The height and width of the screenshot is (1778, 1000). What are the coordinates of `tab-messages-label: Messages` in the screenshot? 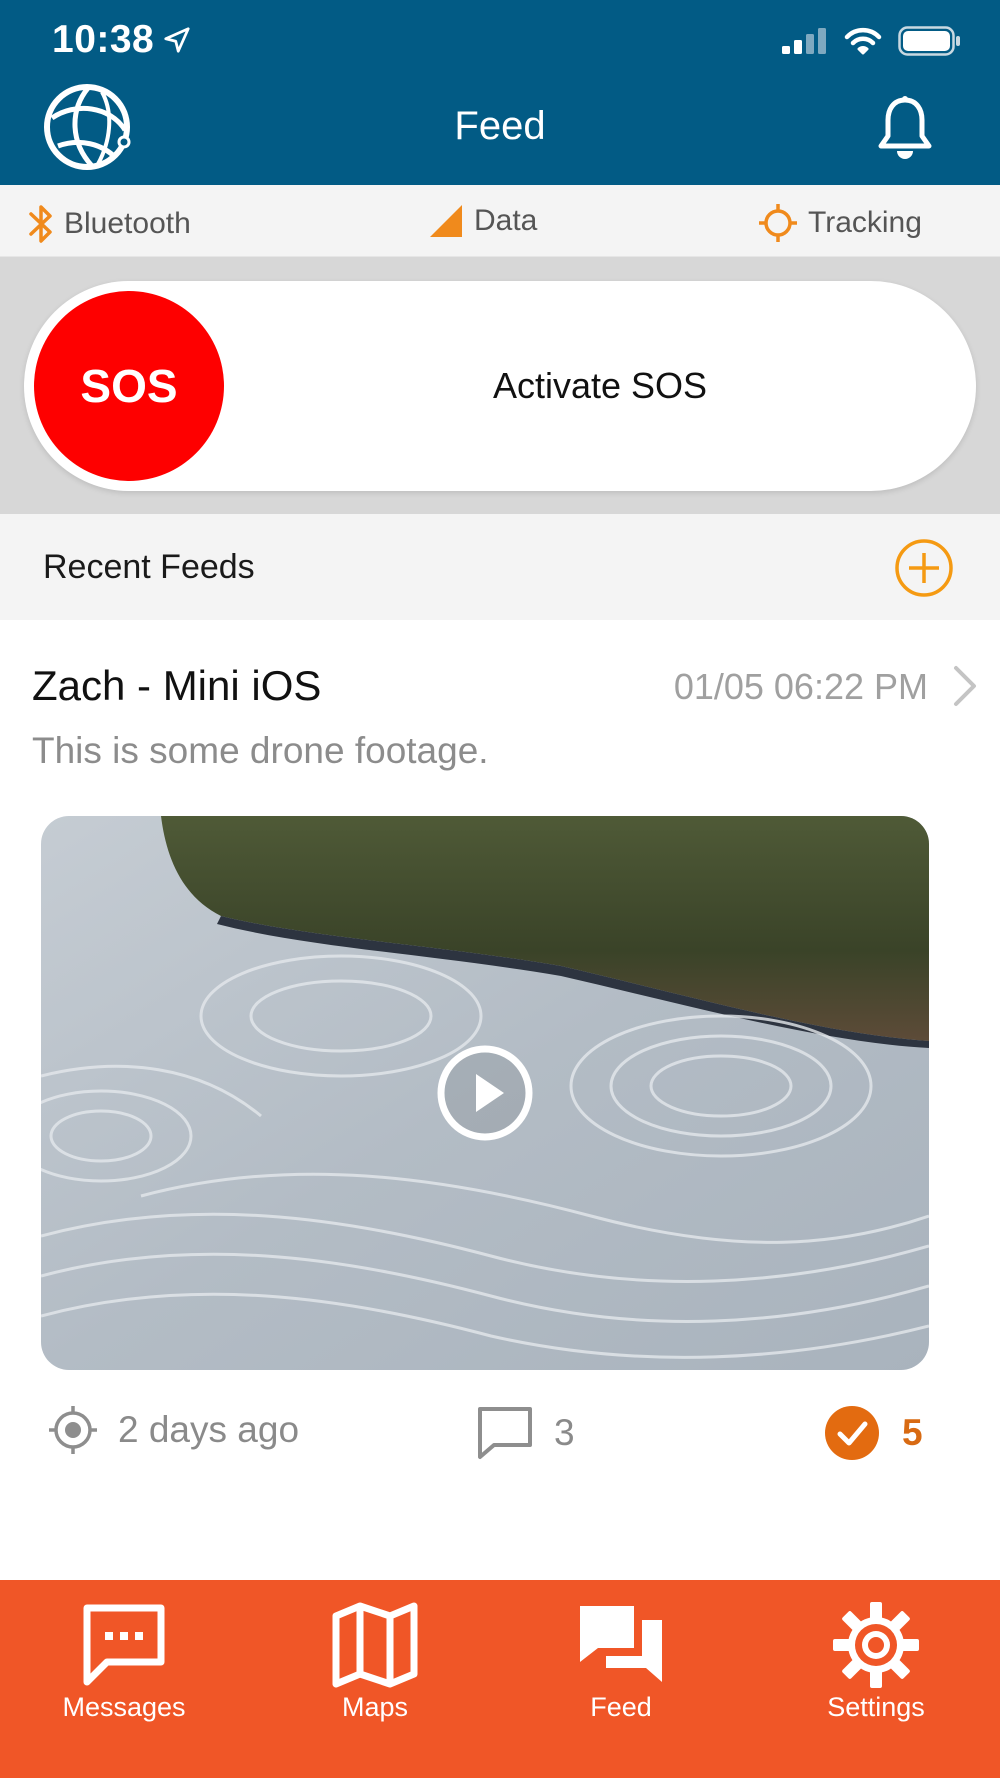 It's located at (124, 1707).